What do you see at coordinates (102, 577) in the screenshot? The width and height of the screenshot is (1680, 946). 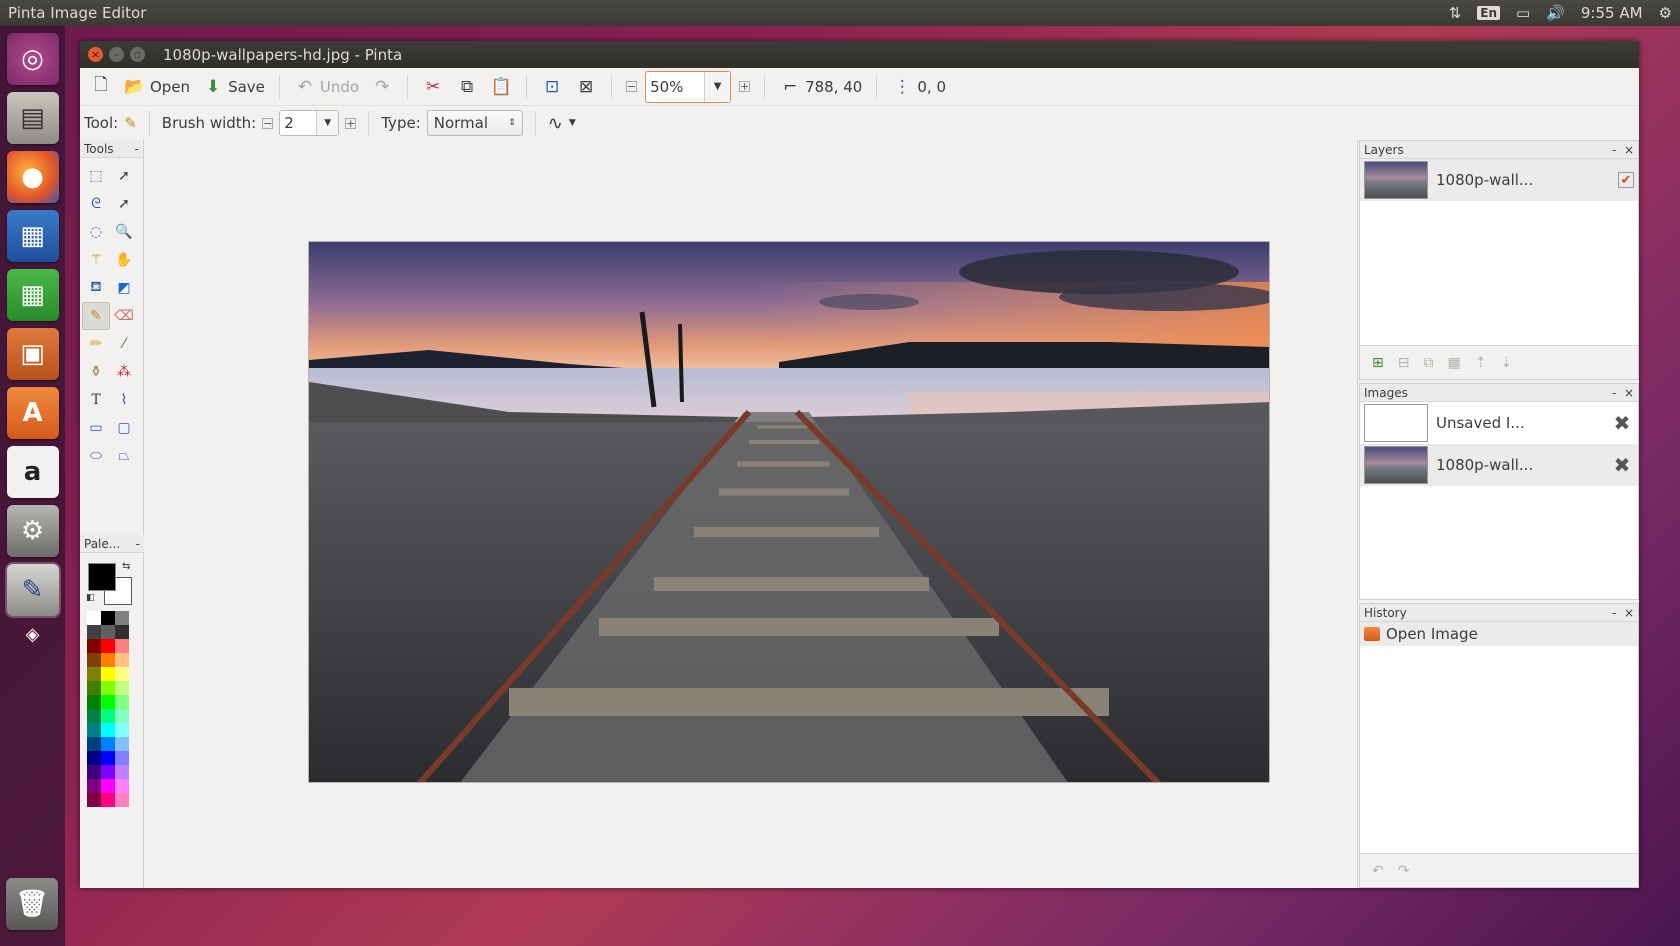 I see `primary-color-swatch` at bounding box center [102, 577].